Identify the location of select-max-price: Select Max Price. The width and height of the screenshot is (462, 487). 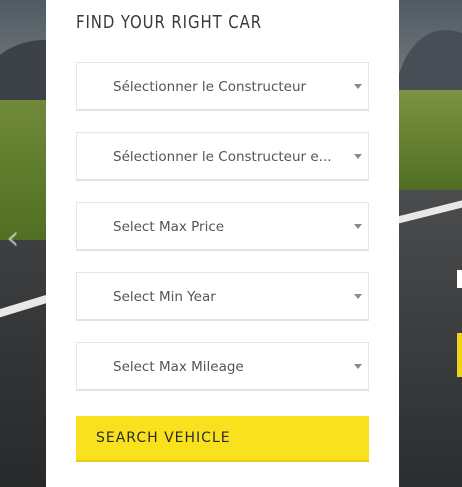
(222, 226).